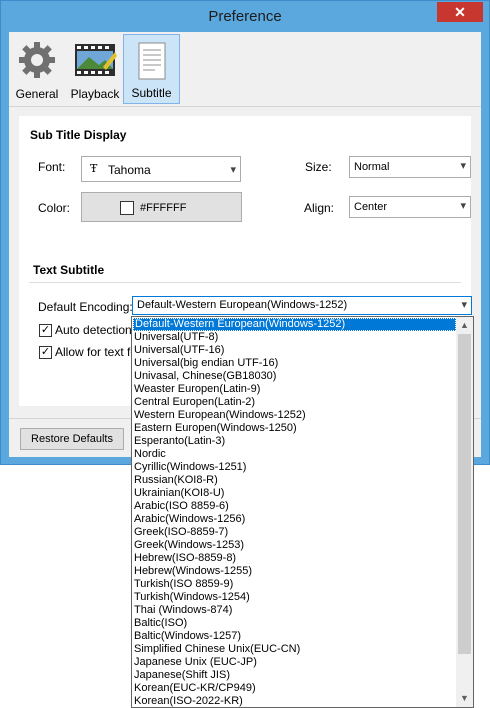 This screenshot has width=490, height=708. I want to click on encoding-option: Weaster Europen(Latin-9), so click(294, 389).